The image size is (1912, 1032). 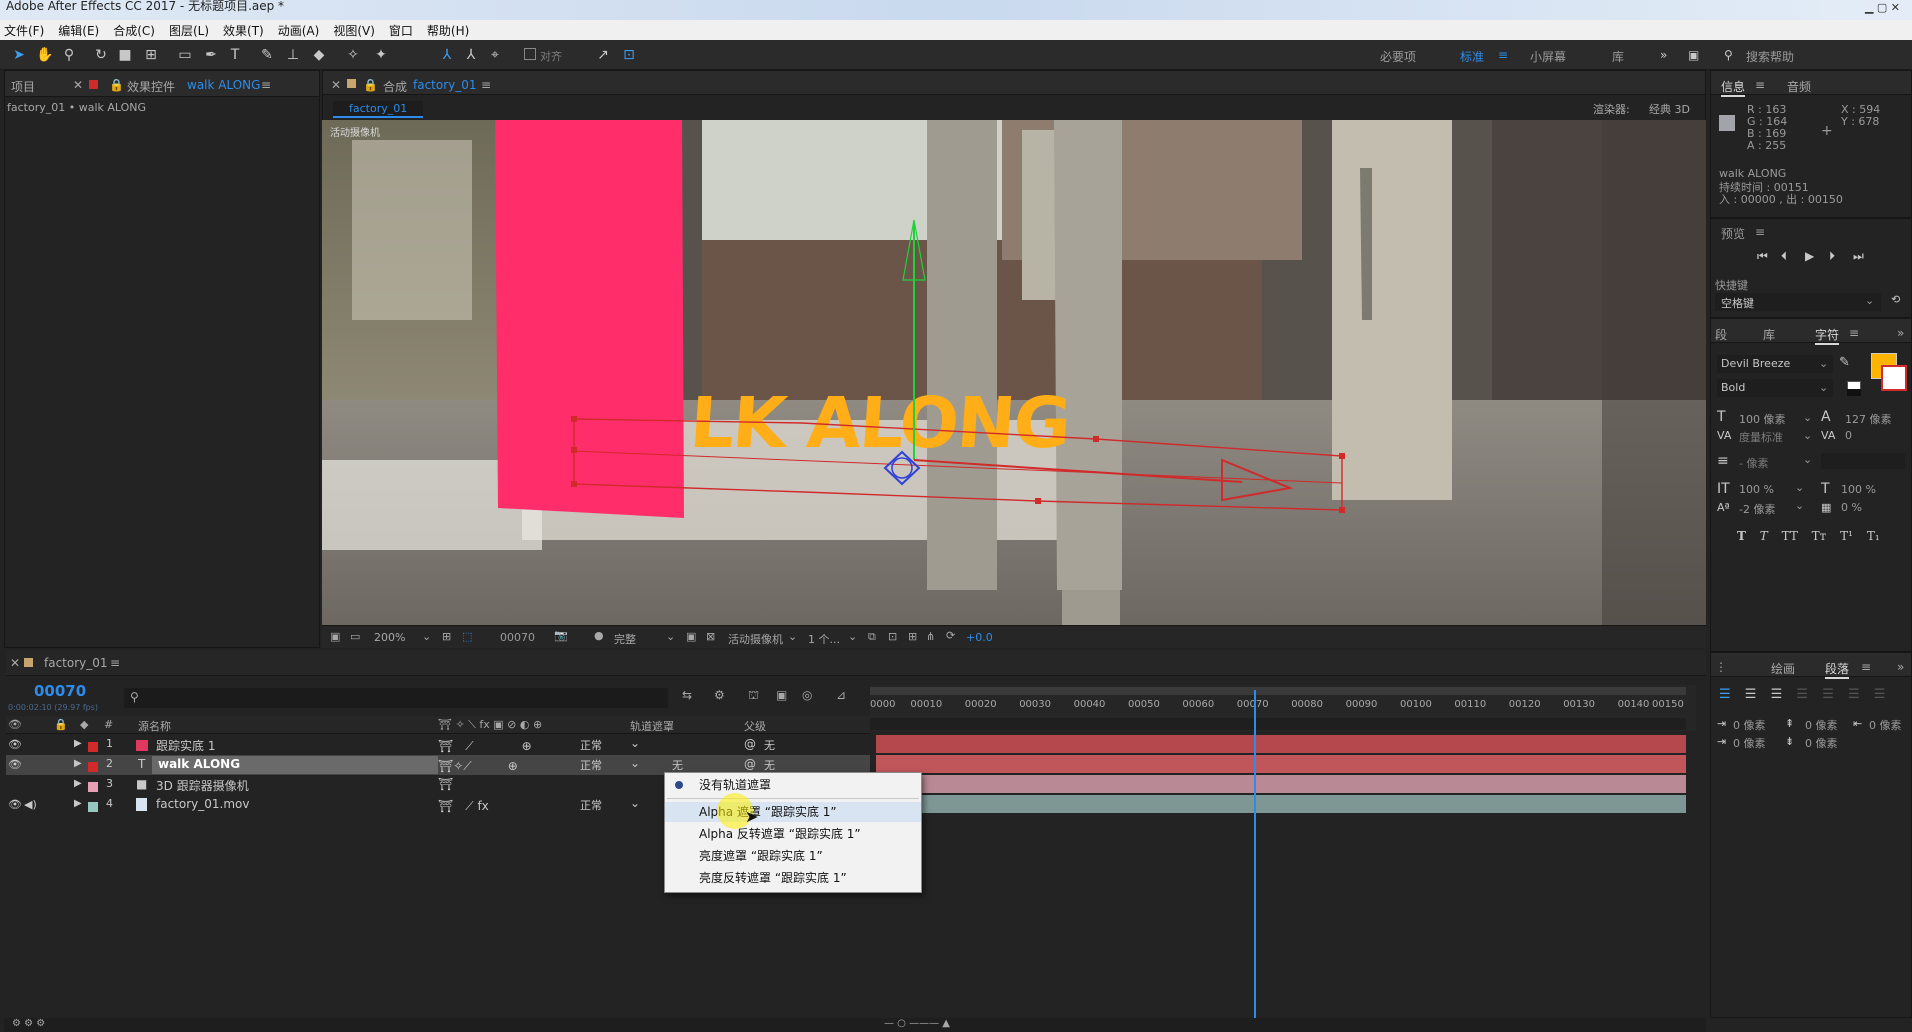 I want to click on kerning-value: 度量标准, so click(x=1761, y=437).